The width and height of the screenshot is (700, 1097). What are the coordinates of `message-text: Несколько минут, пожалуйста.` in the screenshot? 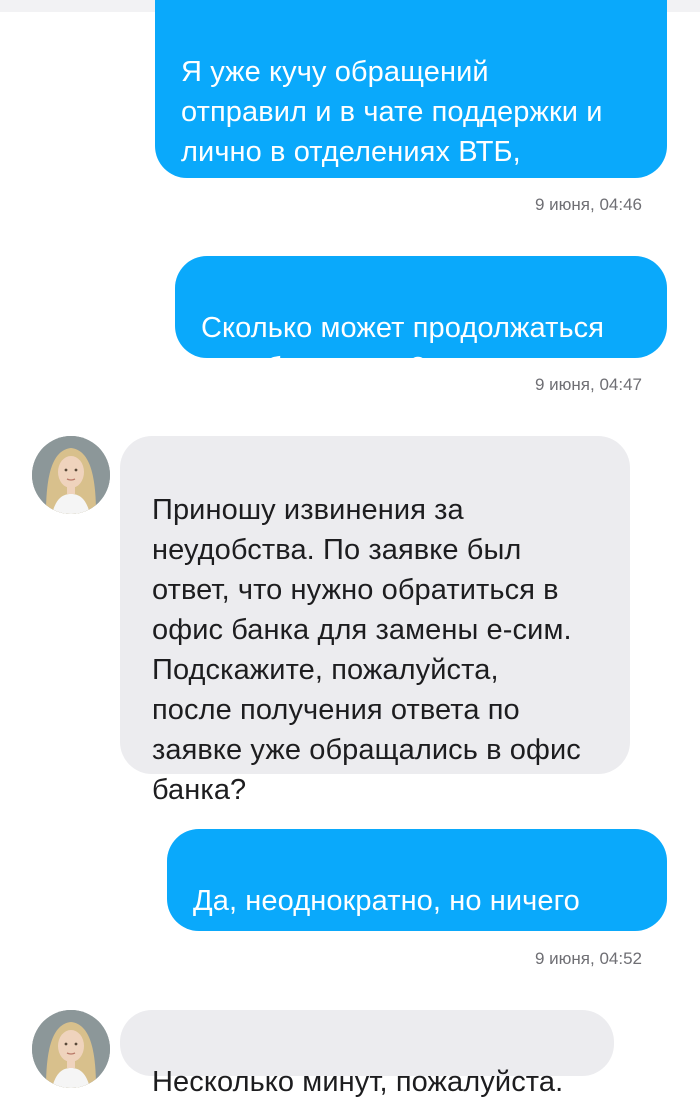 It's located at (358, 1081).